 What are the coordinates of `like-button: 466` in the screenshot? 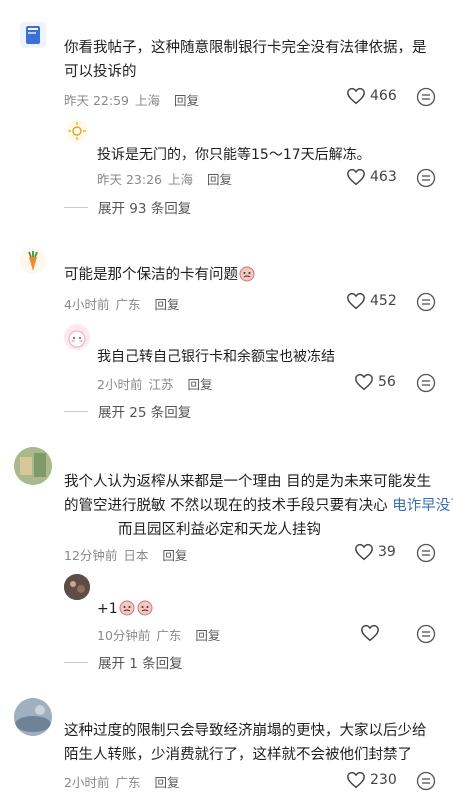 It's located at (371, 96).